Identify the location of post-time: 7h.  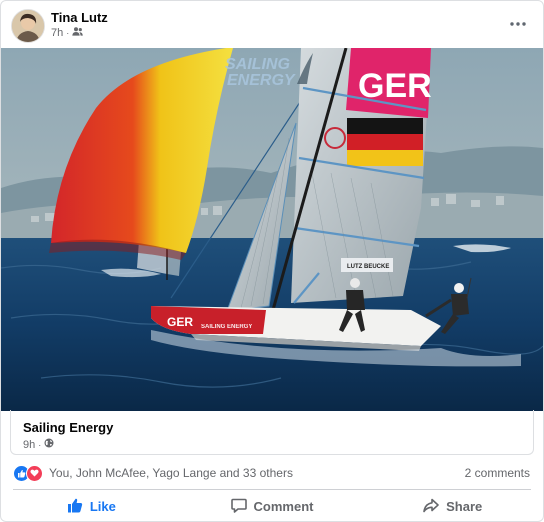
(57, 33).